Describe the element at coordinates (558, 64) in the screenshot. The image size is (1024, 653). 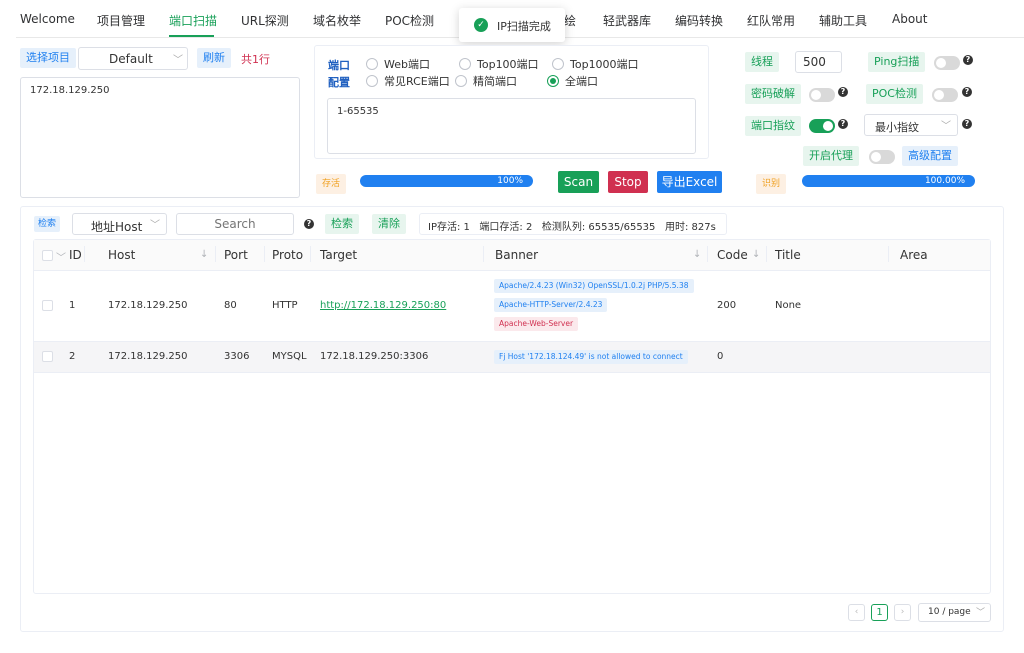
I see `radio-top1000` at that location.